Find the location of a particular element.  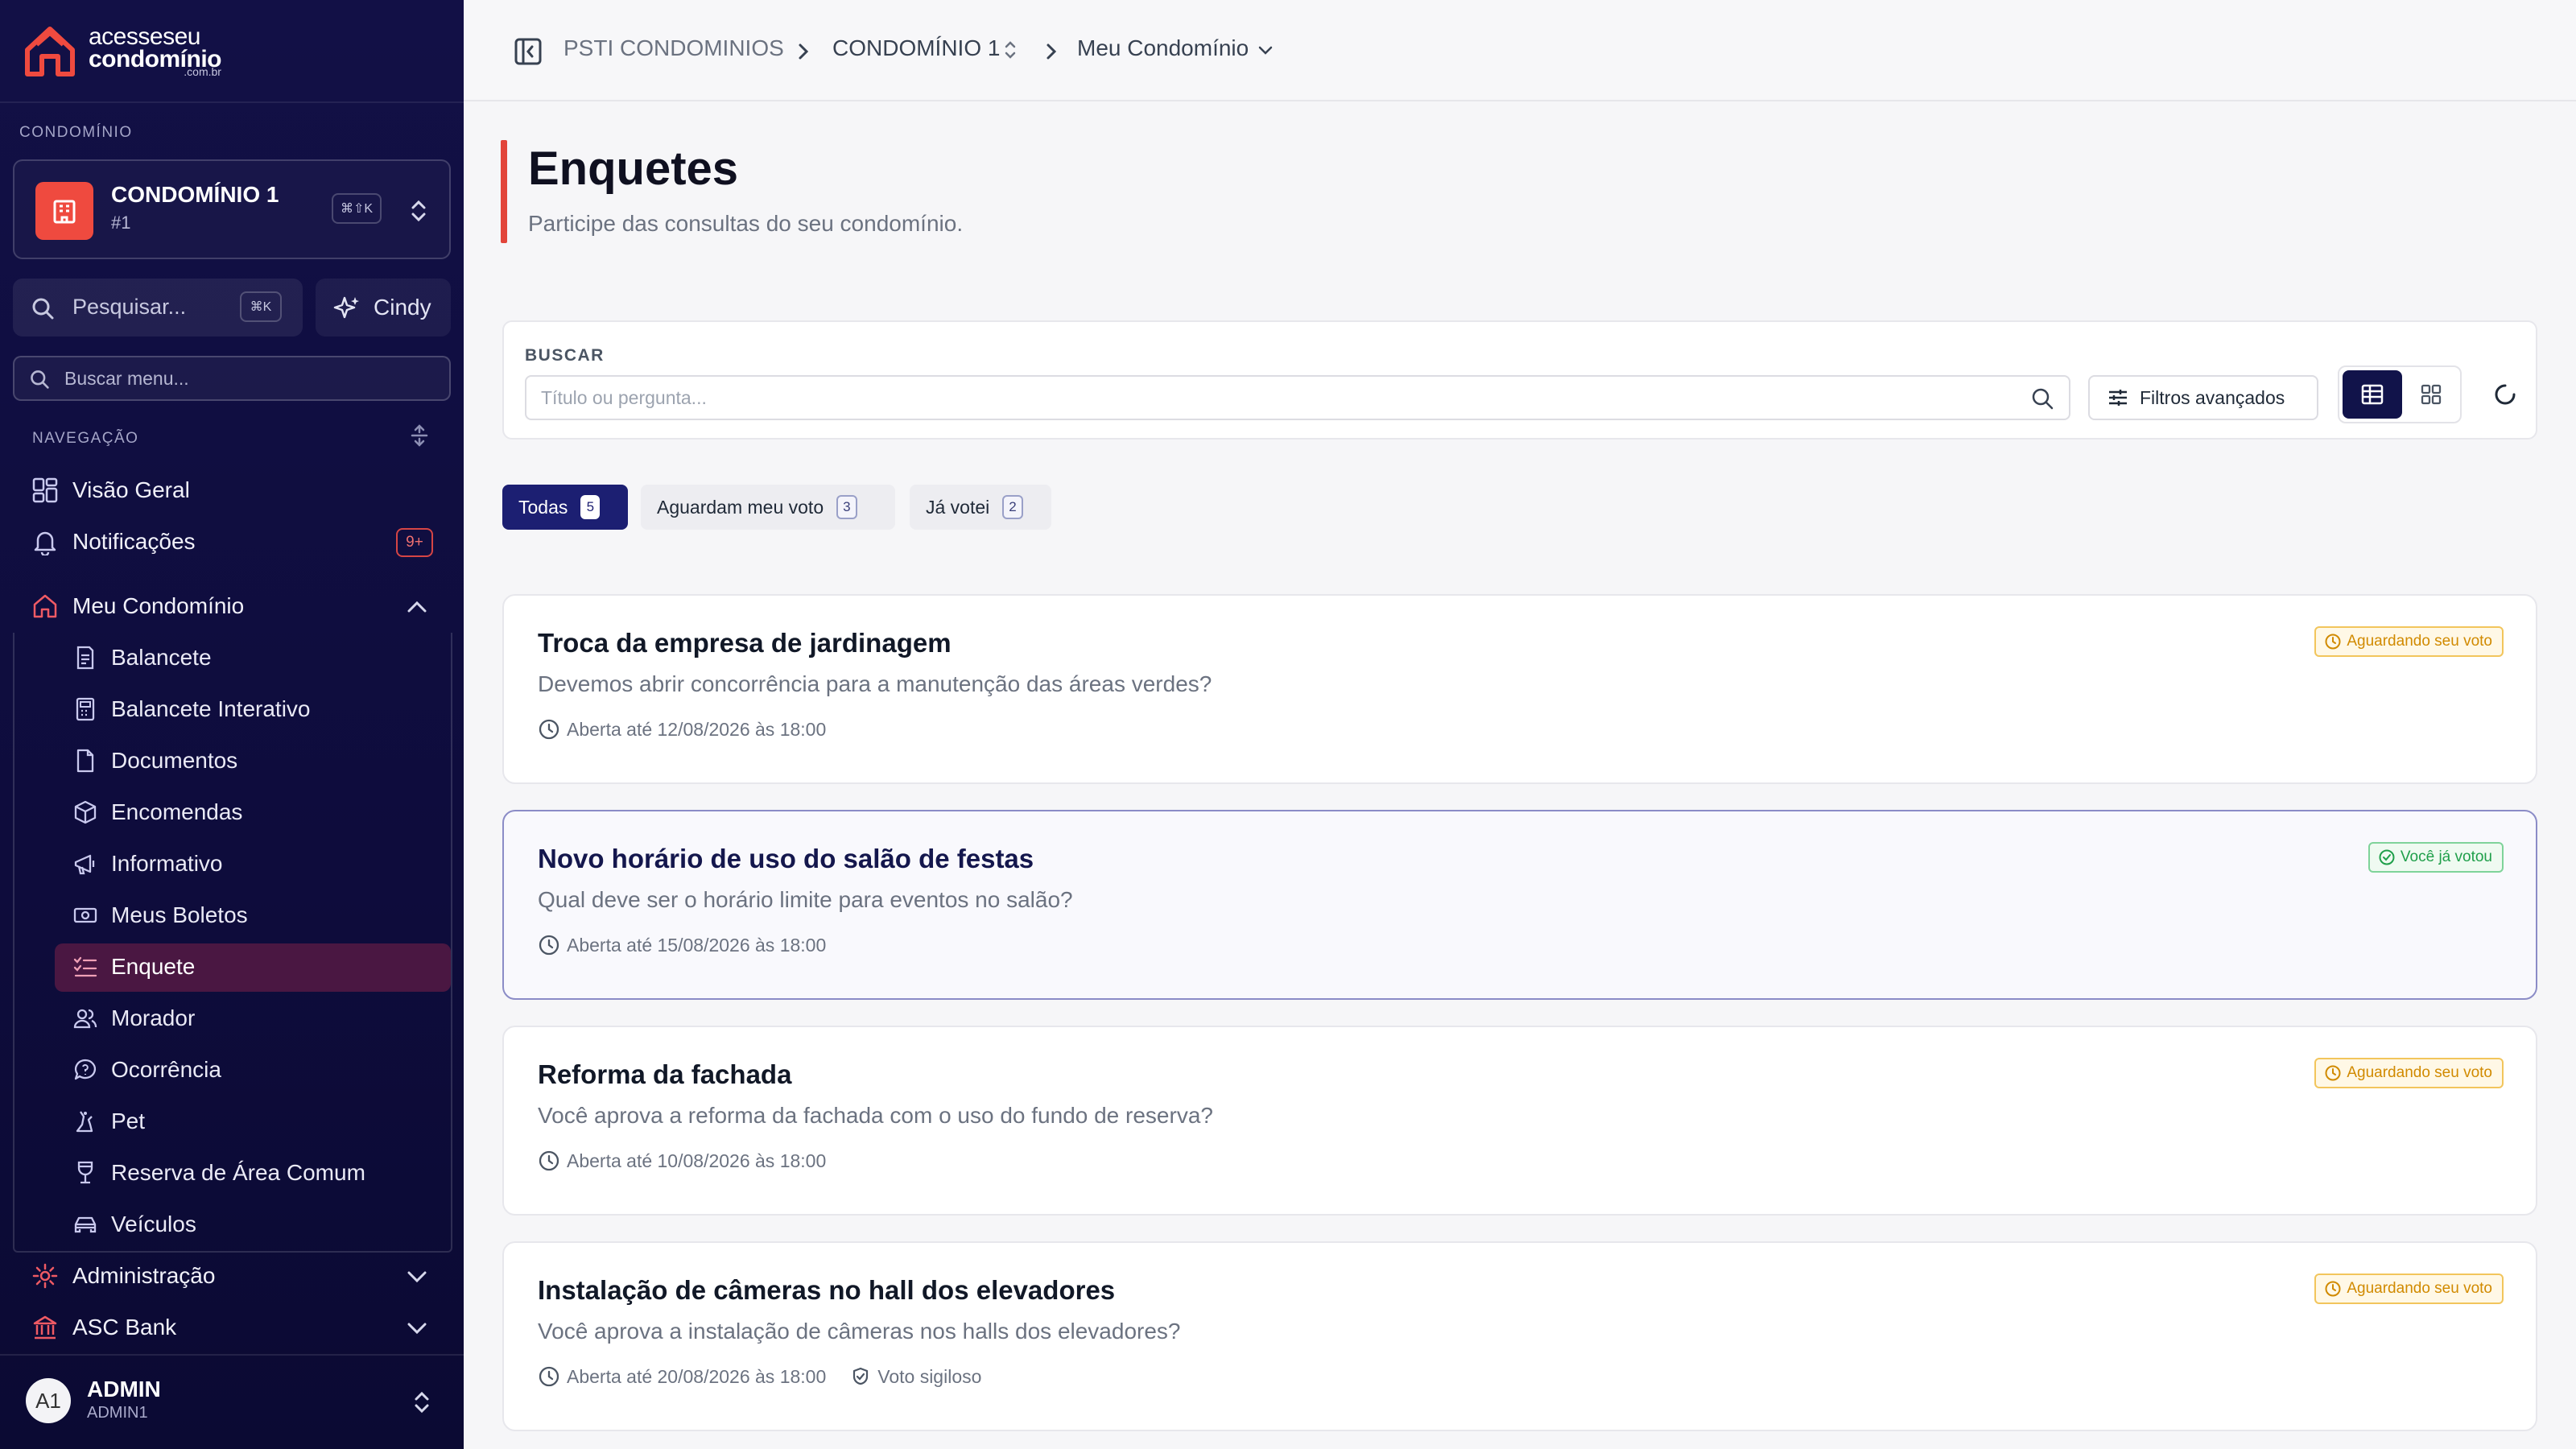

search-shortcut-badge: ⌘K is located at coordinates (261, 306).